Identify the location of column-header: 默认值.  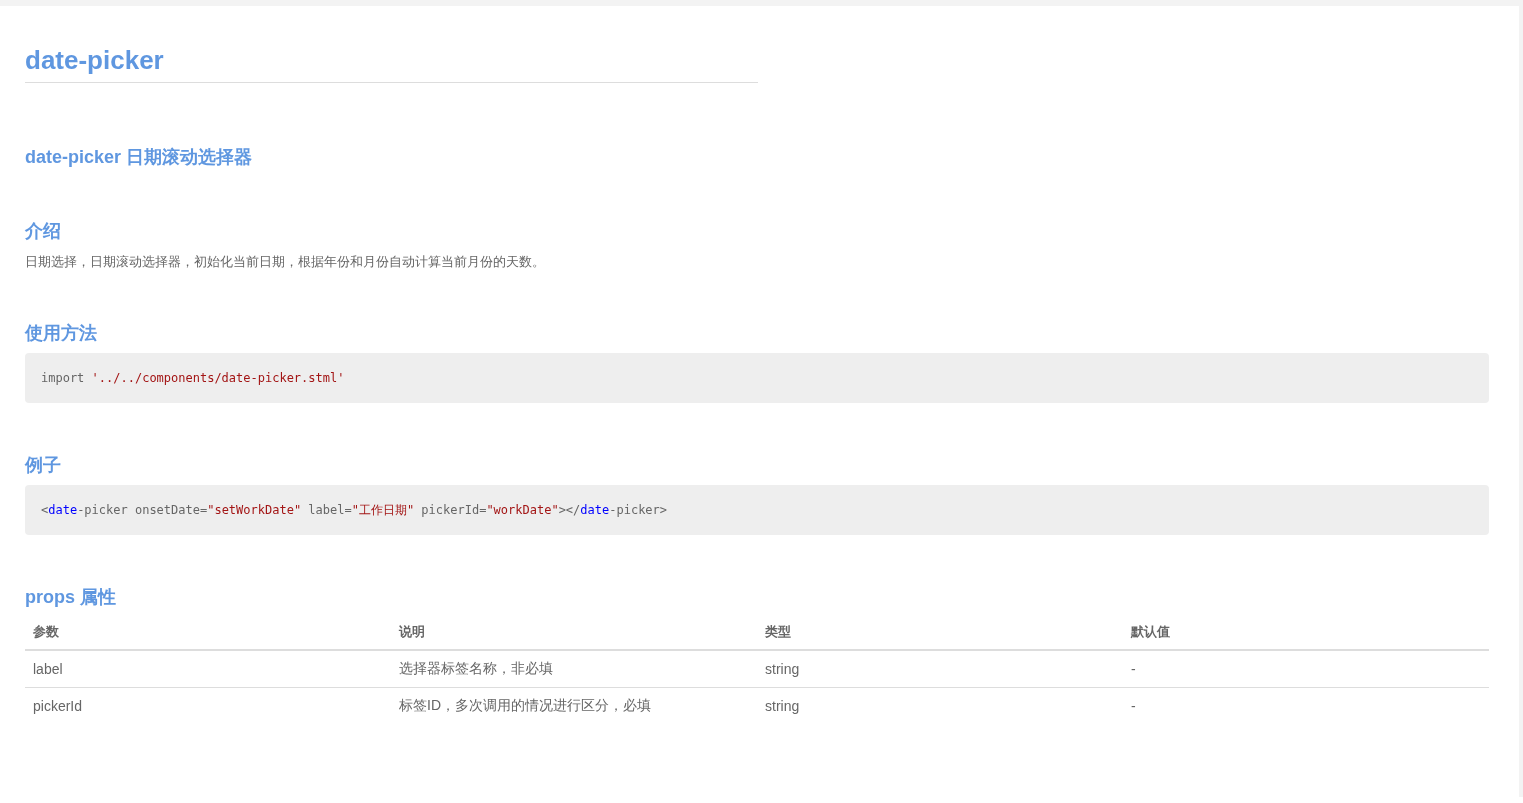
(1306, 632).